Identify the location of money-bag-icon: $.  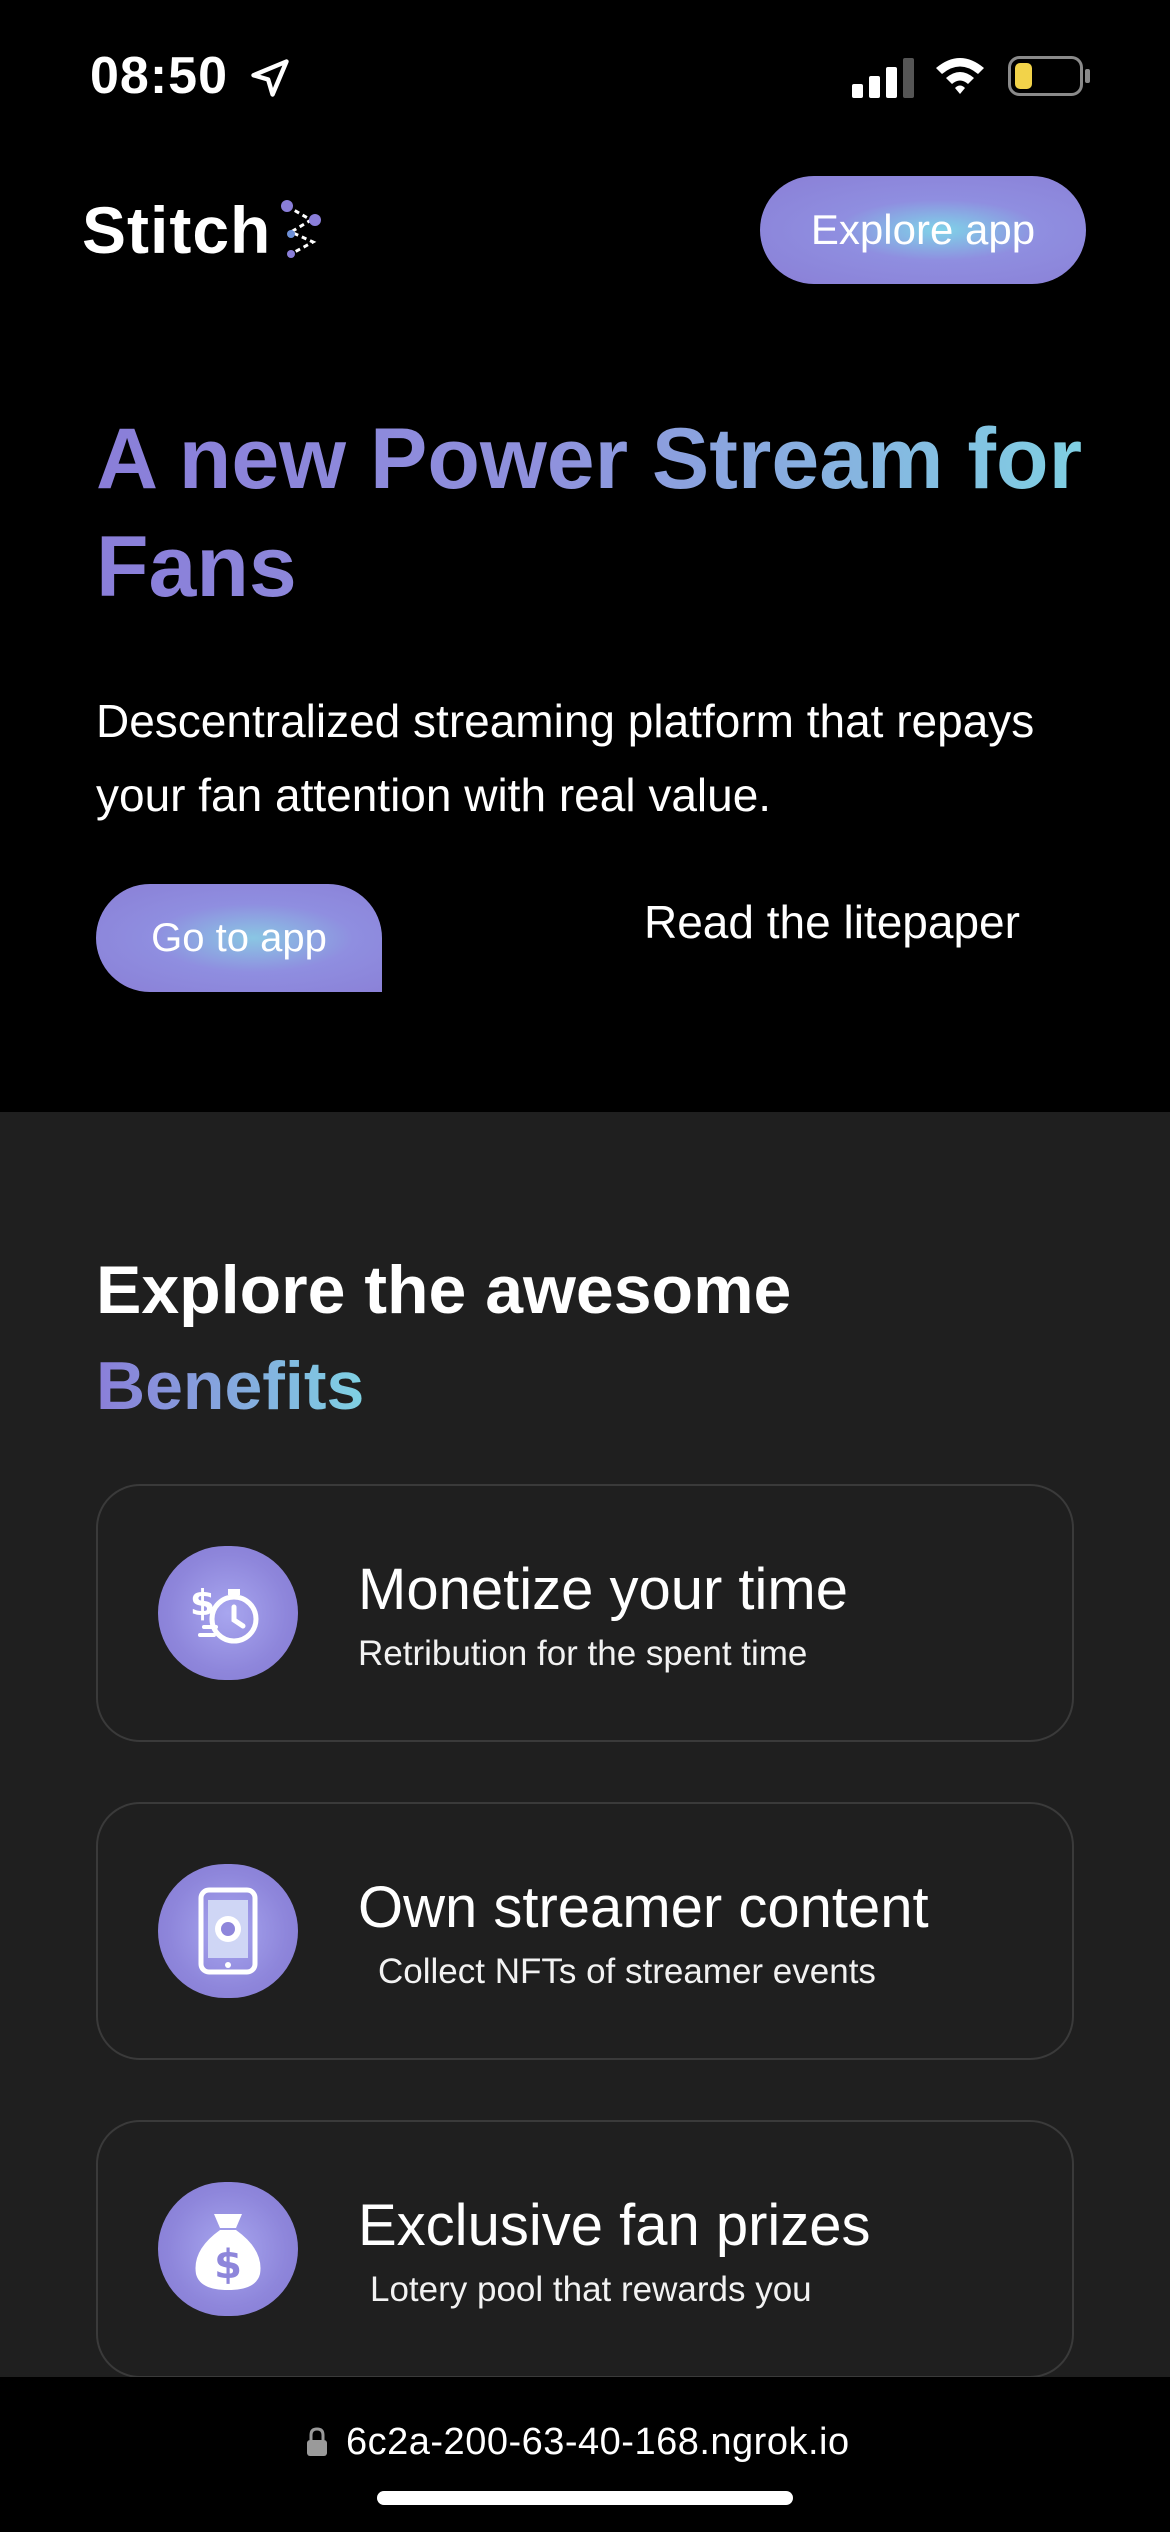
(228, 2249).